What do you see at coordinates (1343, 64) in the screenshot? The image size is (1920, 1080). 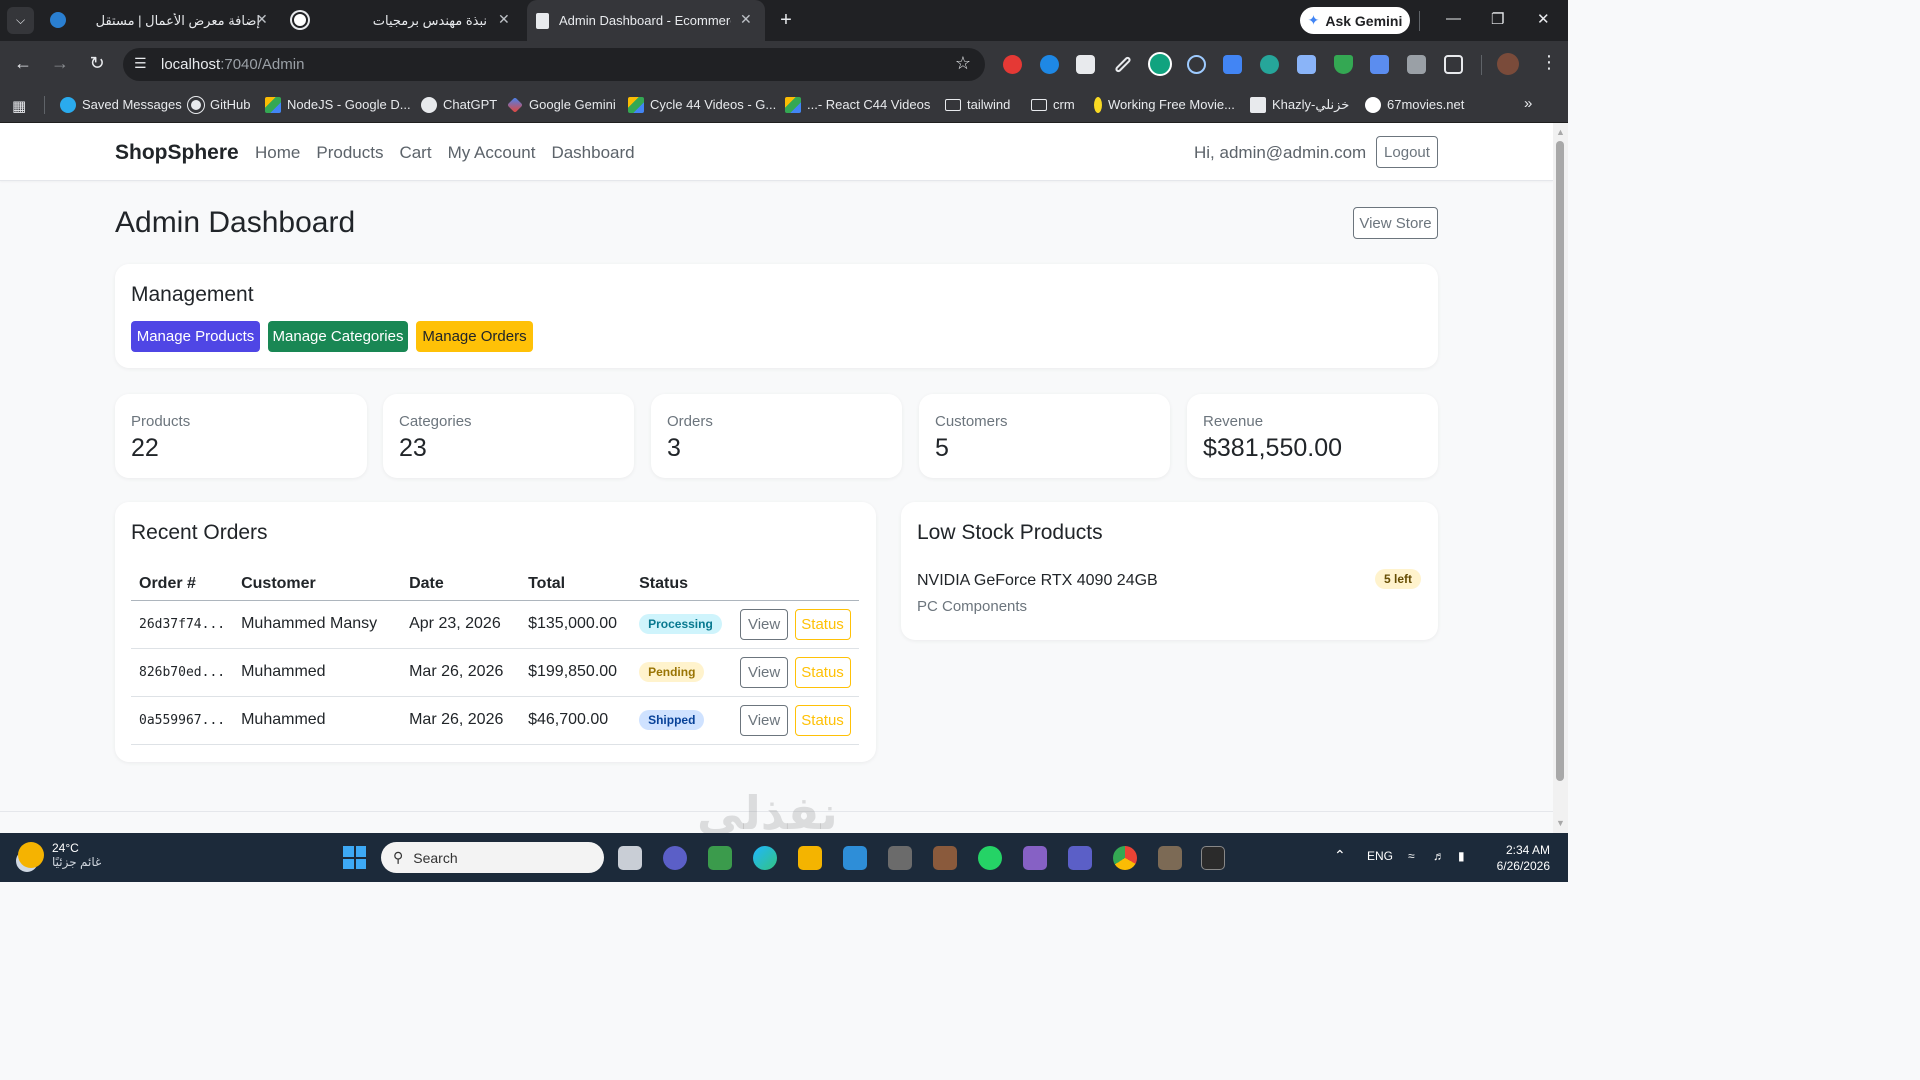 I see `extension-shield-icon` at bounding box center [1343, 64].